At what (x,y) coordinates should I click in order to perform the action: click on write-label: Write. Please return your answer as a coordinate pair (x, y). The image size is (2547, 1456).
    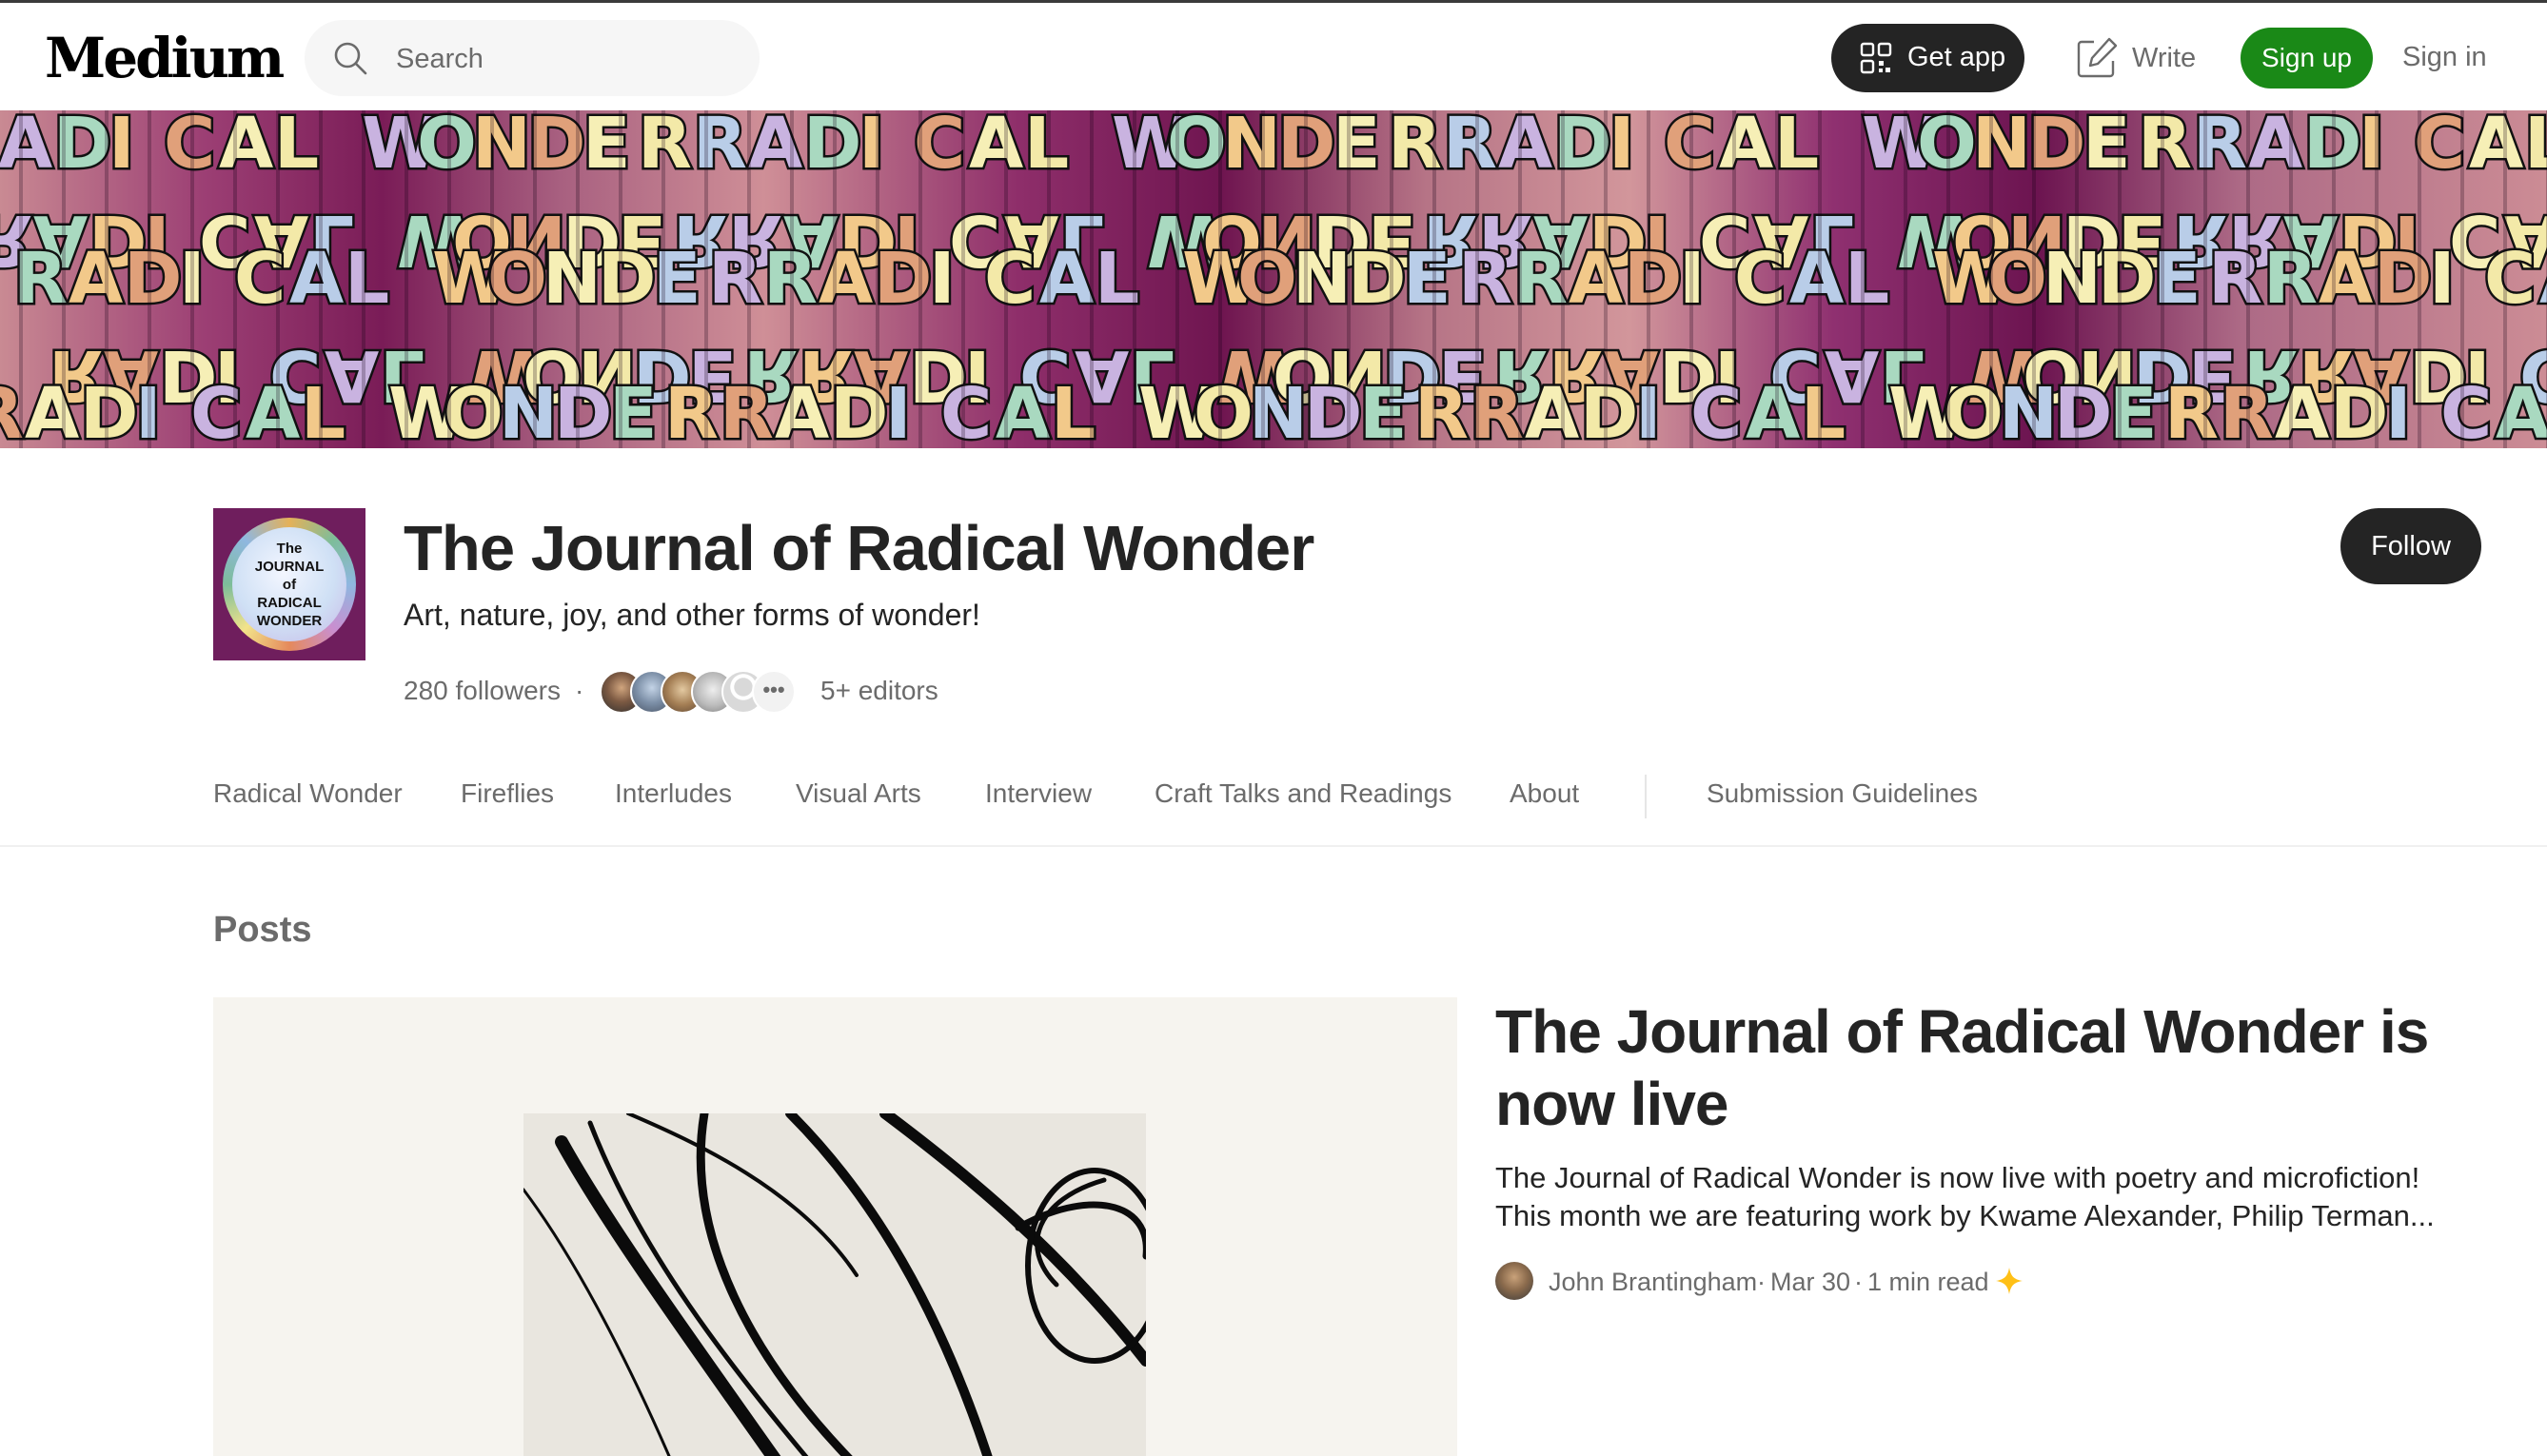
    Looking at the image, I should click on (2164, 58).